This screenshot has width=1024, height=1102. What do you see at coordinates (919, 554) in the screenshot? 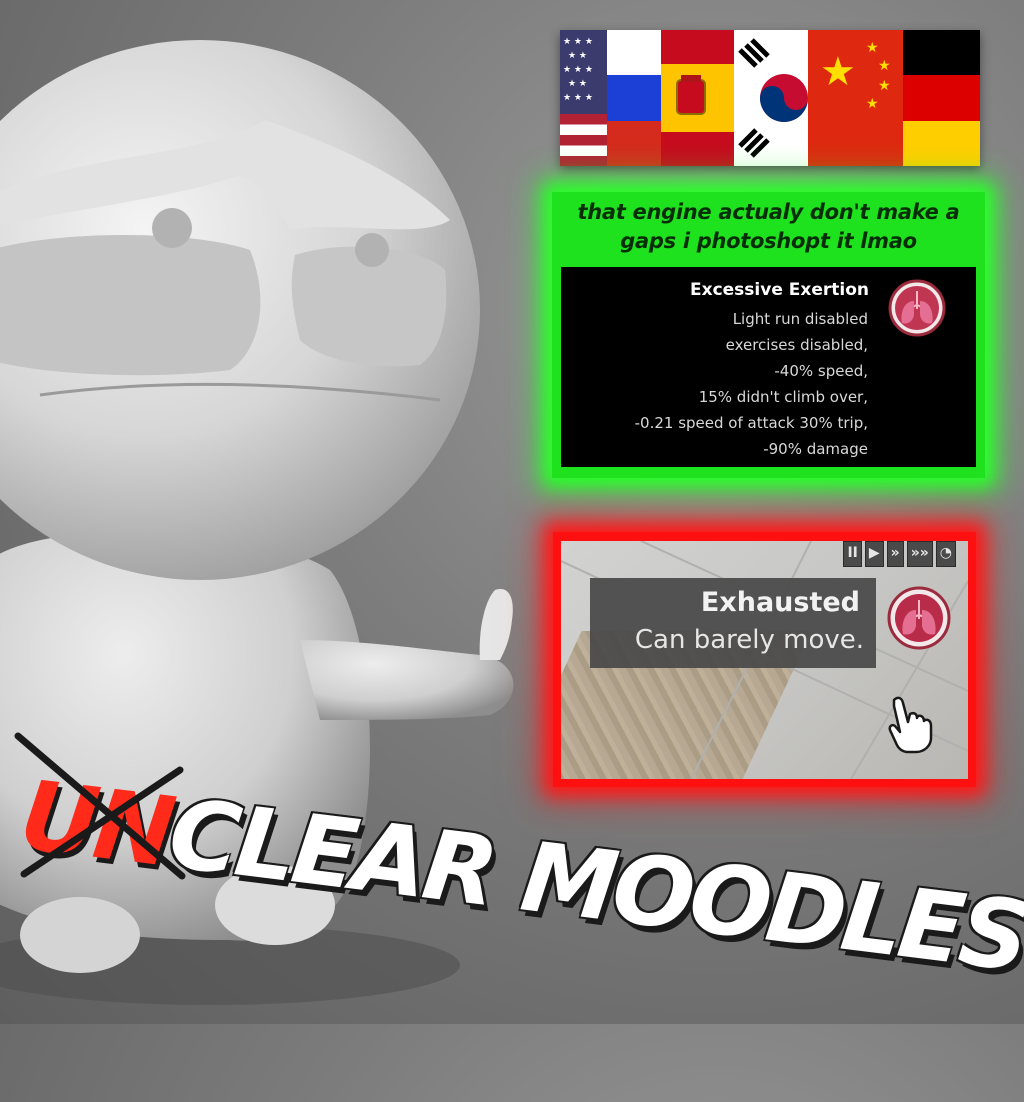
I see `faster-forward-button: »»` at bounding box center [919, 554].